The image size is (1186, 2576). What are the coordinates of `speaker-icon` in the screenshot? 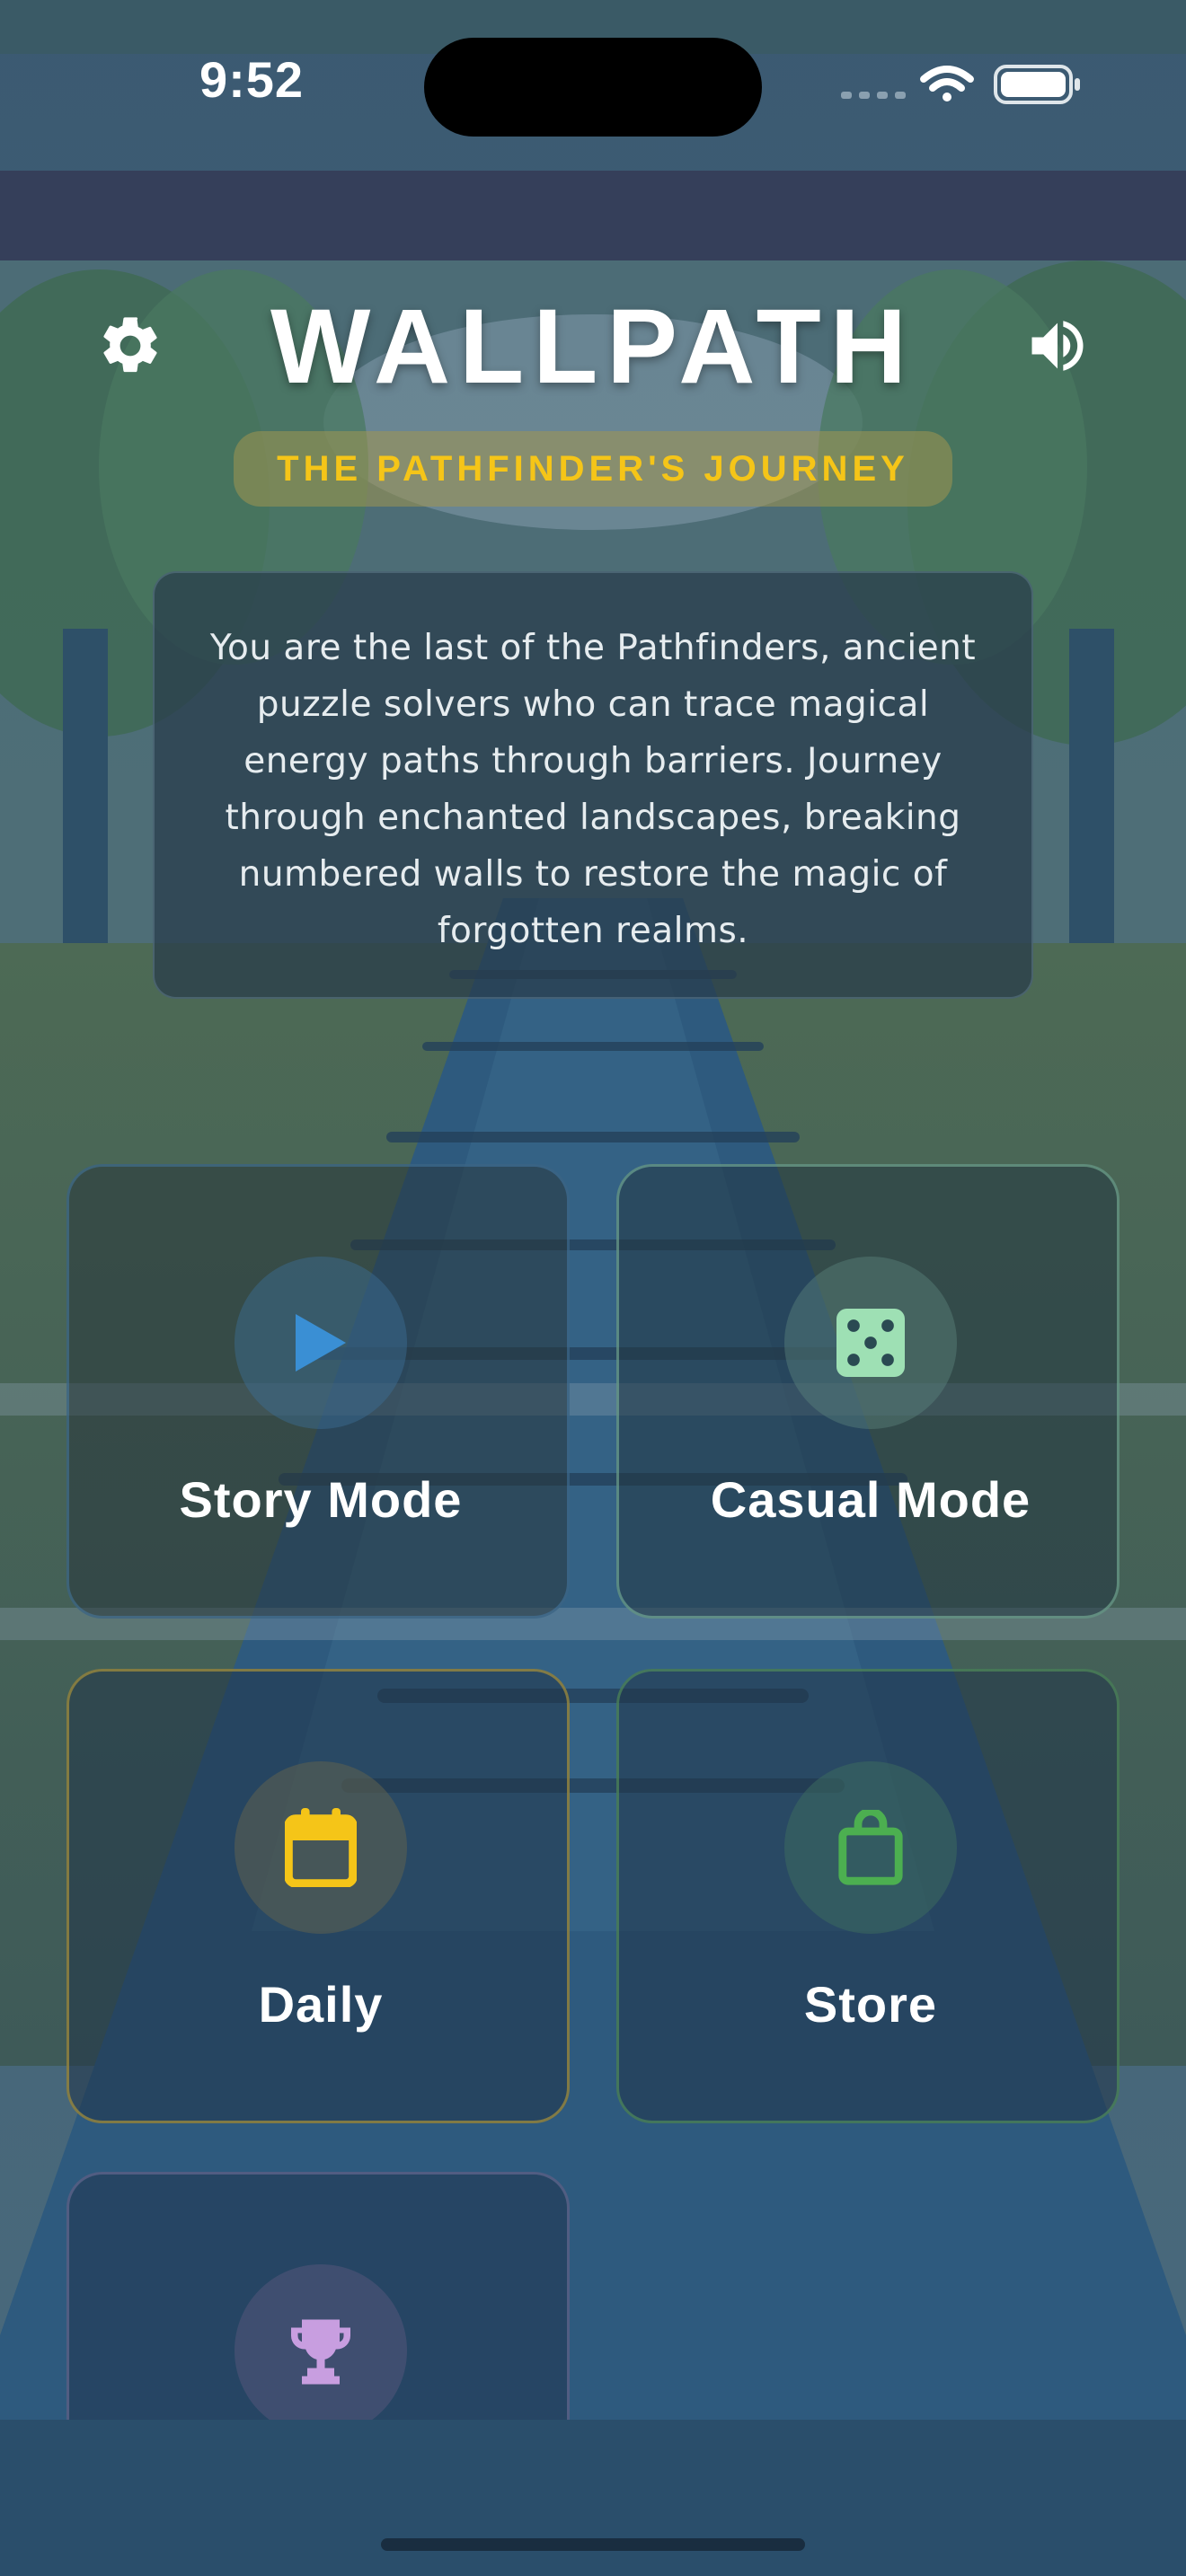 It's located at (1057, 346).